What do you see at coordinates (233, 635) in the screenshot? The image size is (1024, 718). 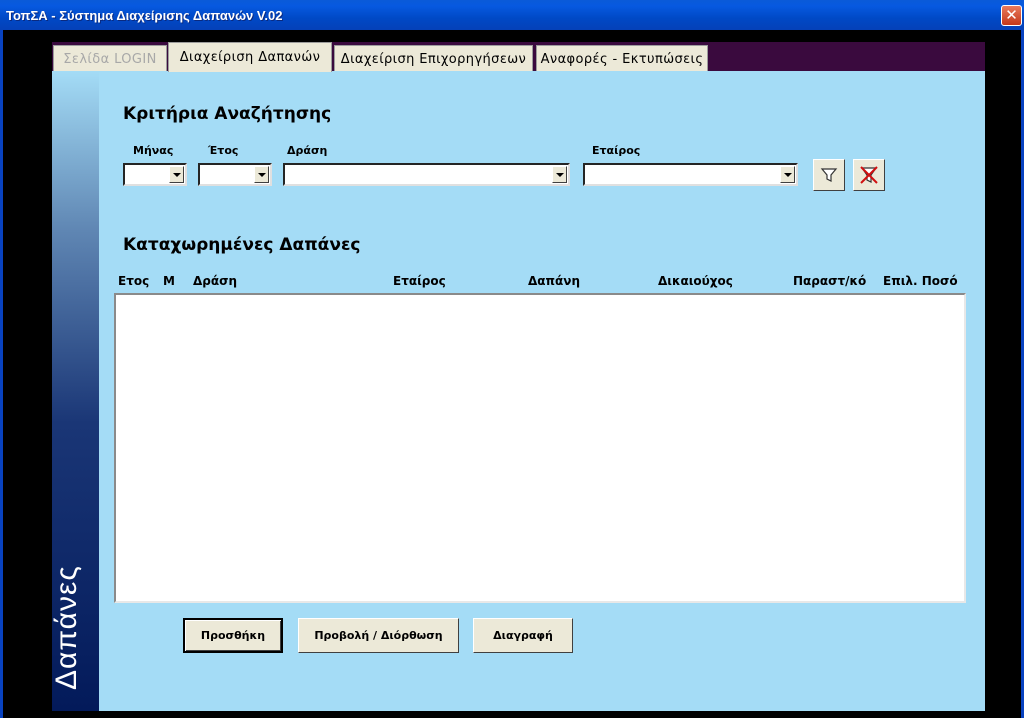 I see `add-button: Προσθήκη` at bounding box center [233, 635].